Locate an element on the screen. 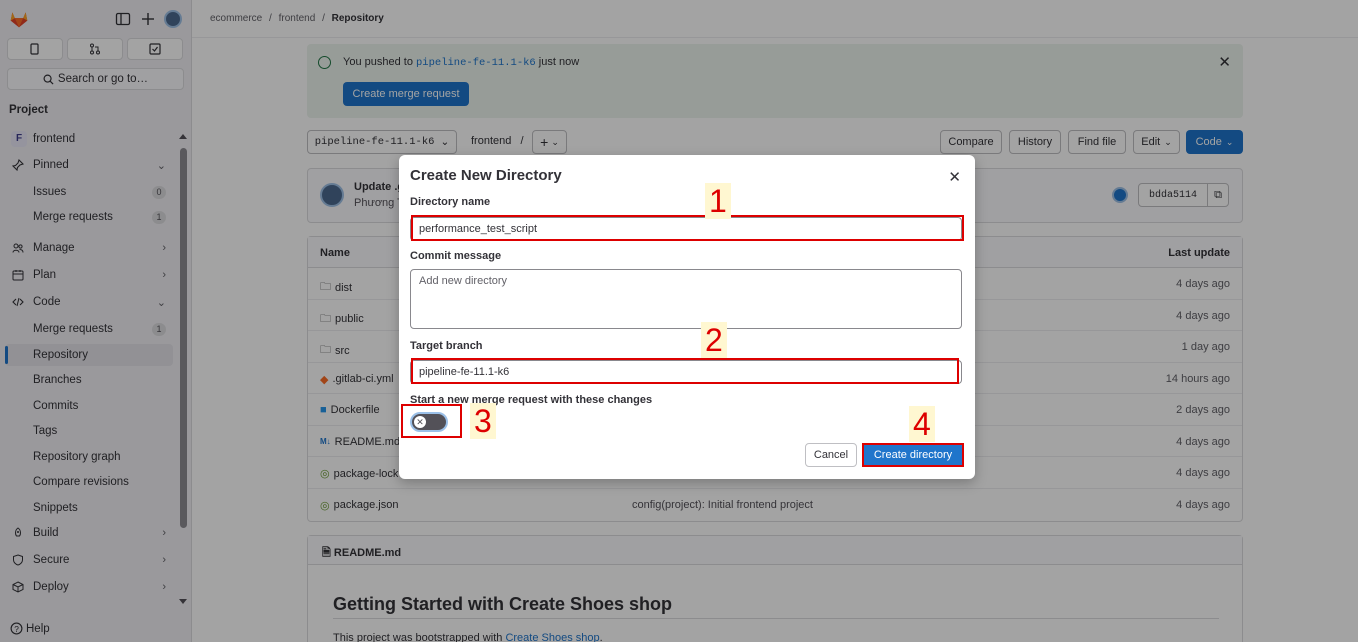 This screenshot has height=642, width=1358. annotation-box-toggle is located at coordinates (431, 421).